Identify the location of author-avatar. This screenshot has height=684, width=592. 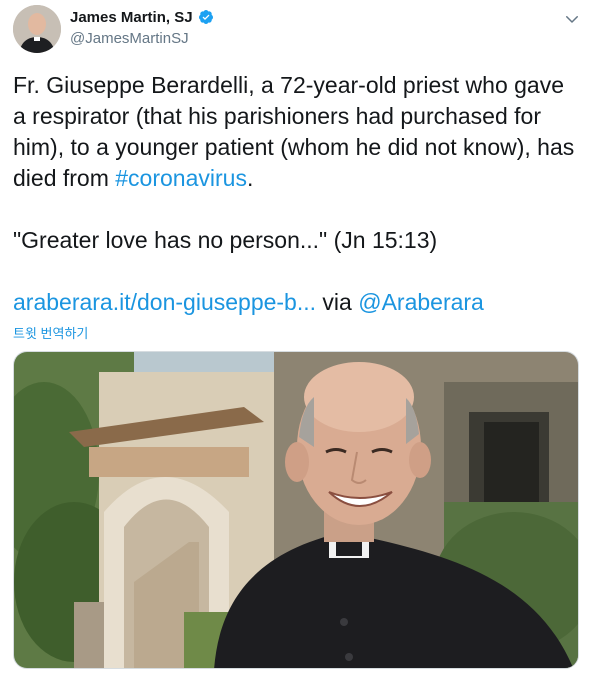
(37, 29).